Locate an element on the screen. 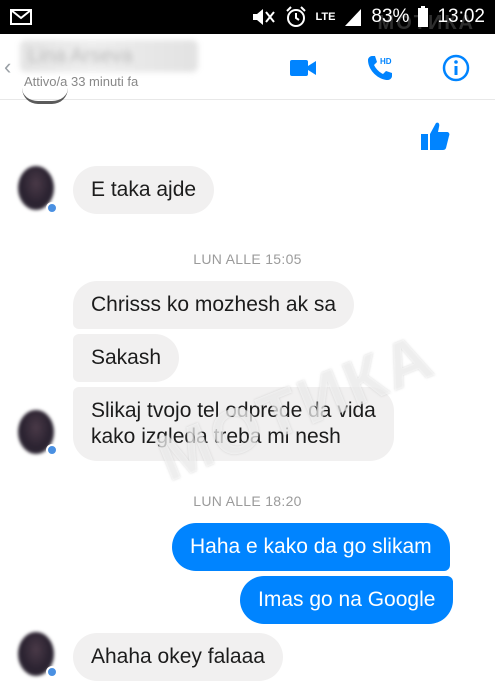 The image size is (495, 700). mute-icon is located at coordinates (264, 17).